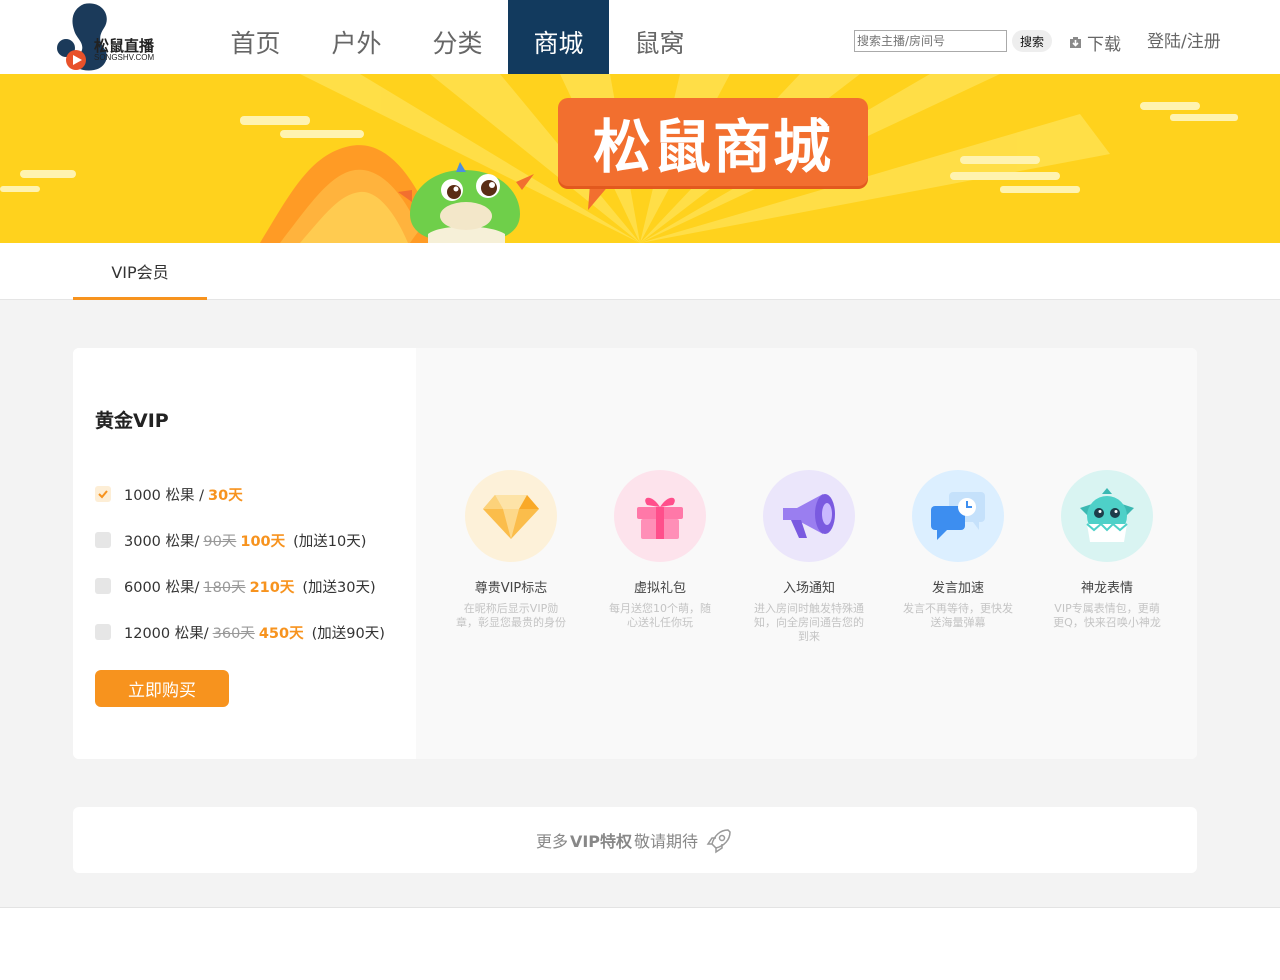 The width and height of the screenshot is (1280, 980). I want to click on option-price: 6000 松果/, so click(162, 587).